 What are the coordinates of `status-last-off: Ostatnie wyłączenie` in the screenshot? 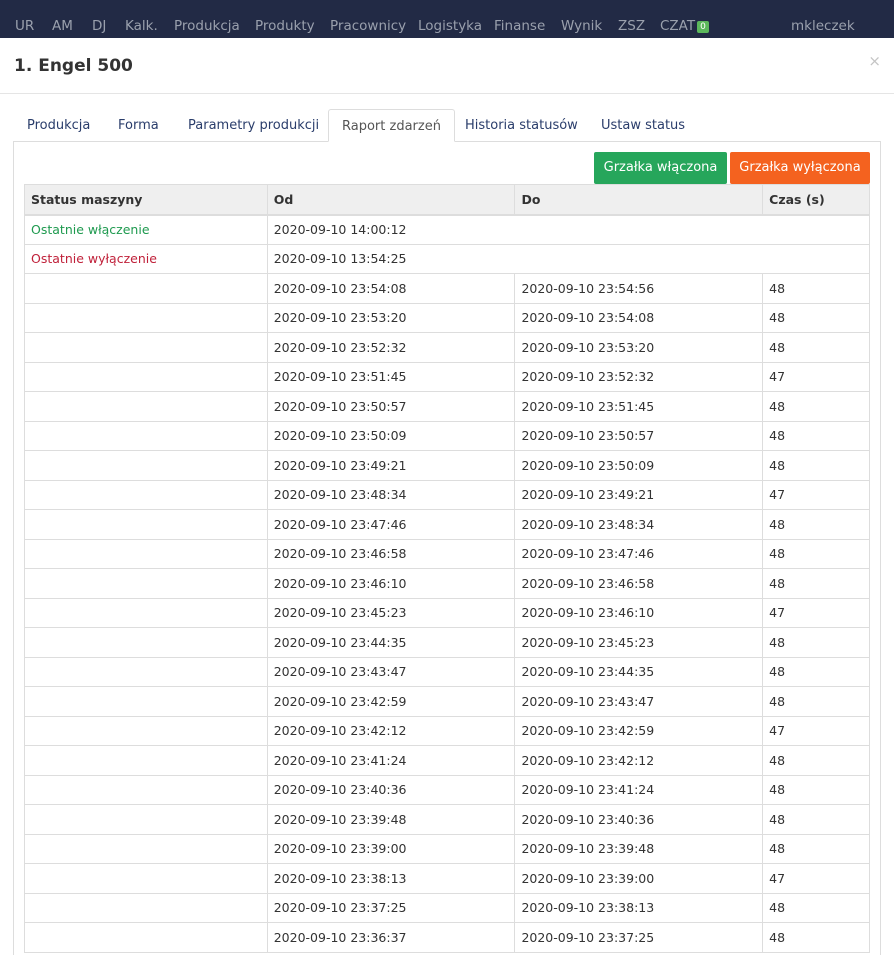 It's located at (146, 258).